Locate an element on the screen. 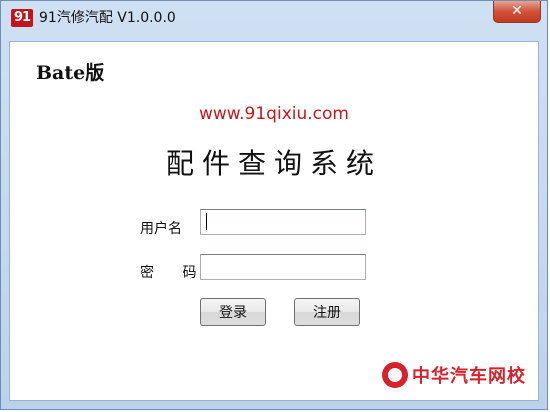 The image size is (550, 412). window-title: 91汽修汽配 V1.0.0.0 is located at coordinates (107, 18).